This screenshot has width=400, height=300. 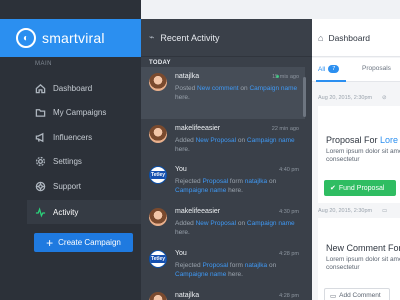 I want to click on activity-user: natajlka, so click(x=187, y=76).